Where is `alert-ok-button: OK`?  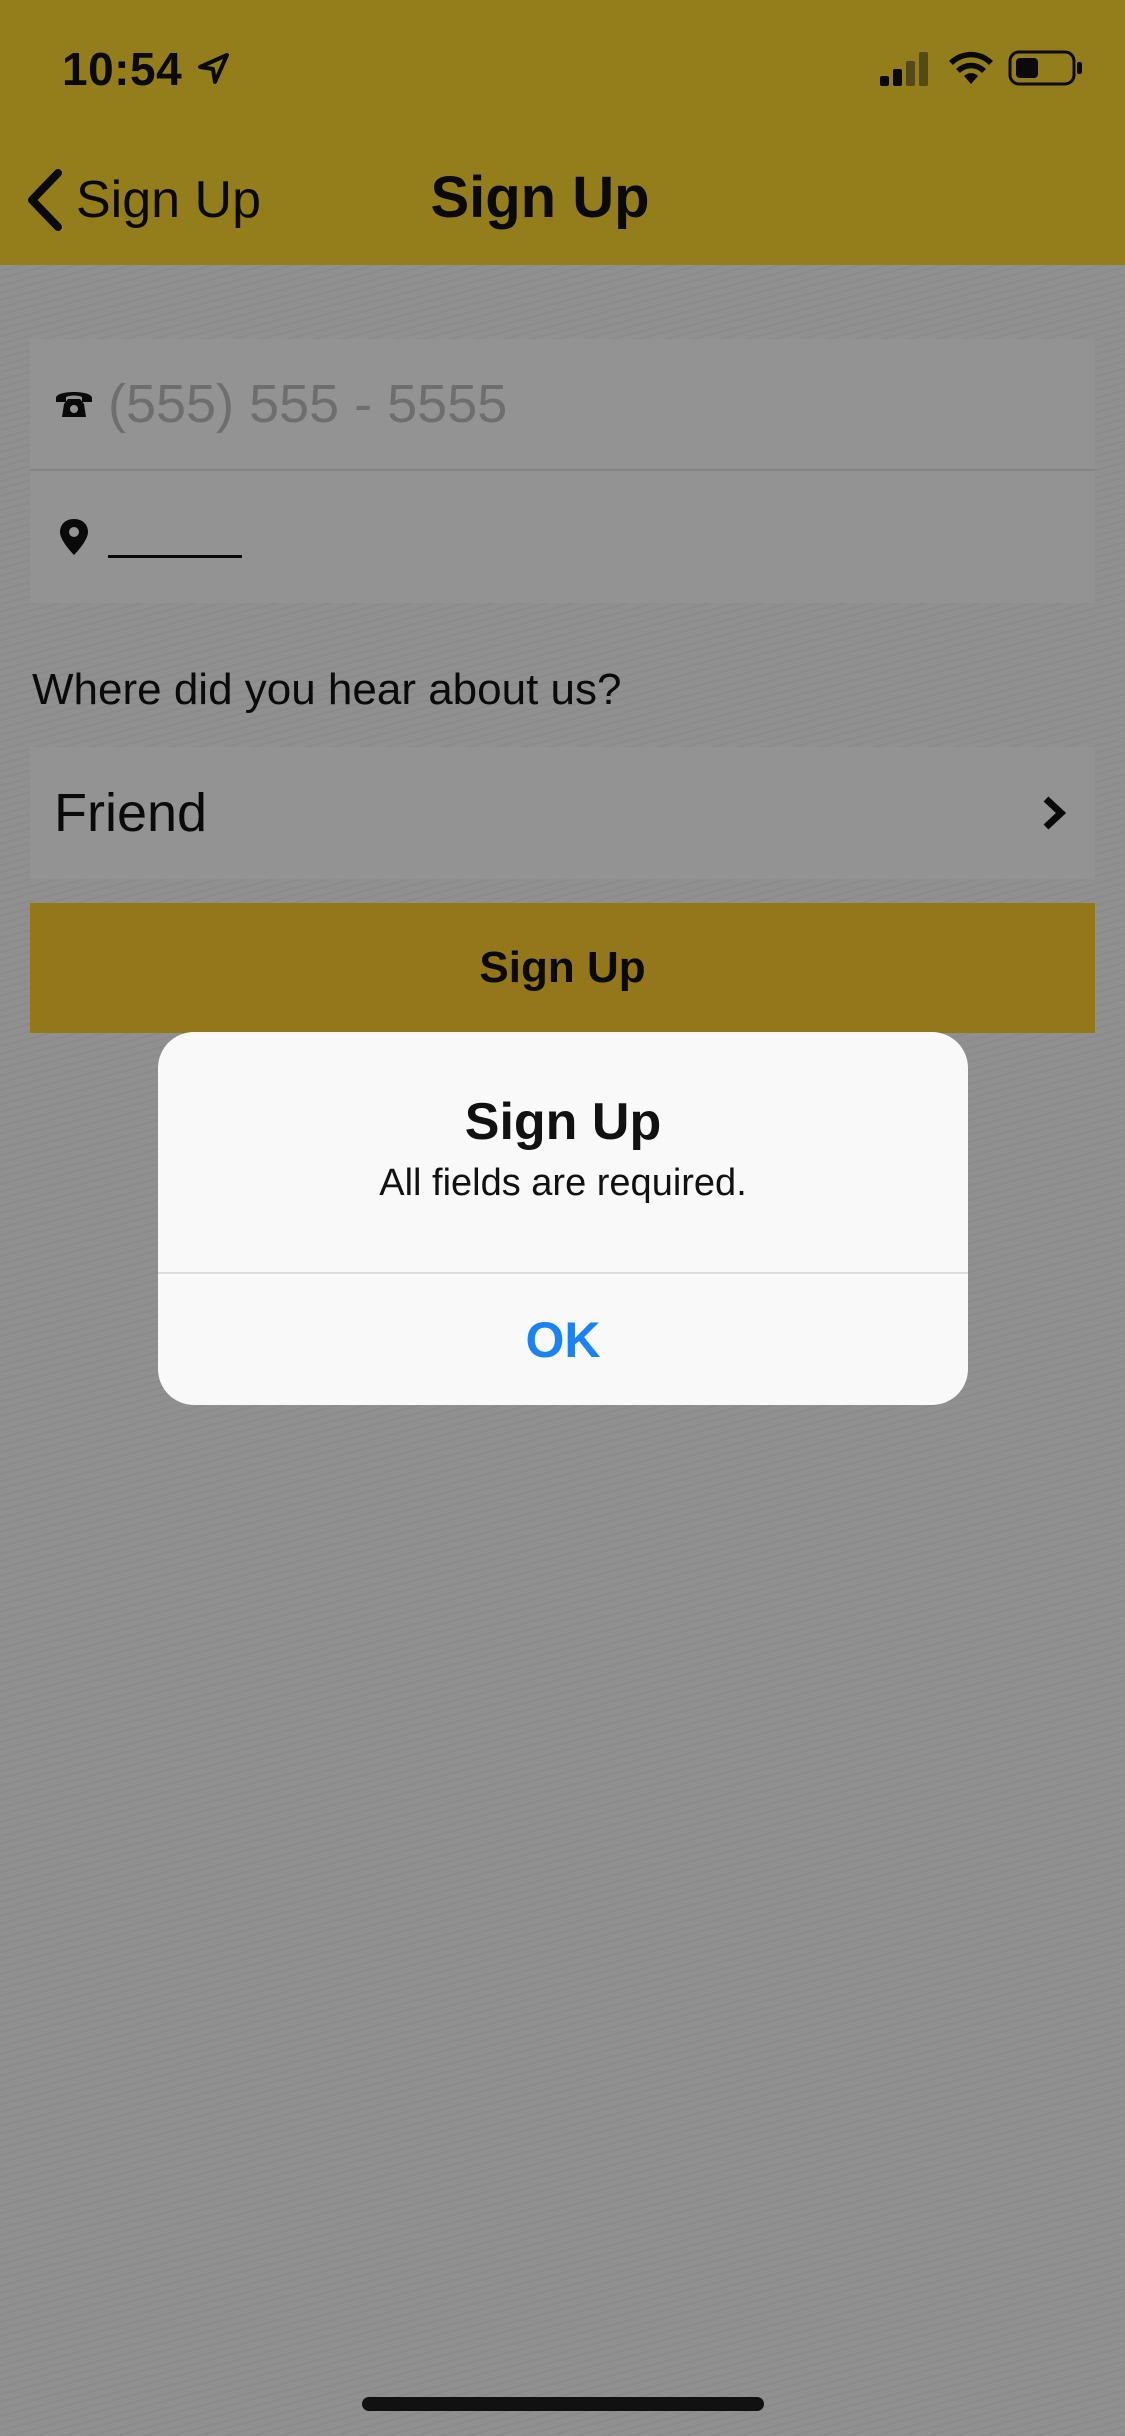 alert-ok-button: OK is located at coordinates (563, 1339).